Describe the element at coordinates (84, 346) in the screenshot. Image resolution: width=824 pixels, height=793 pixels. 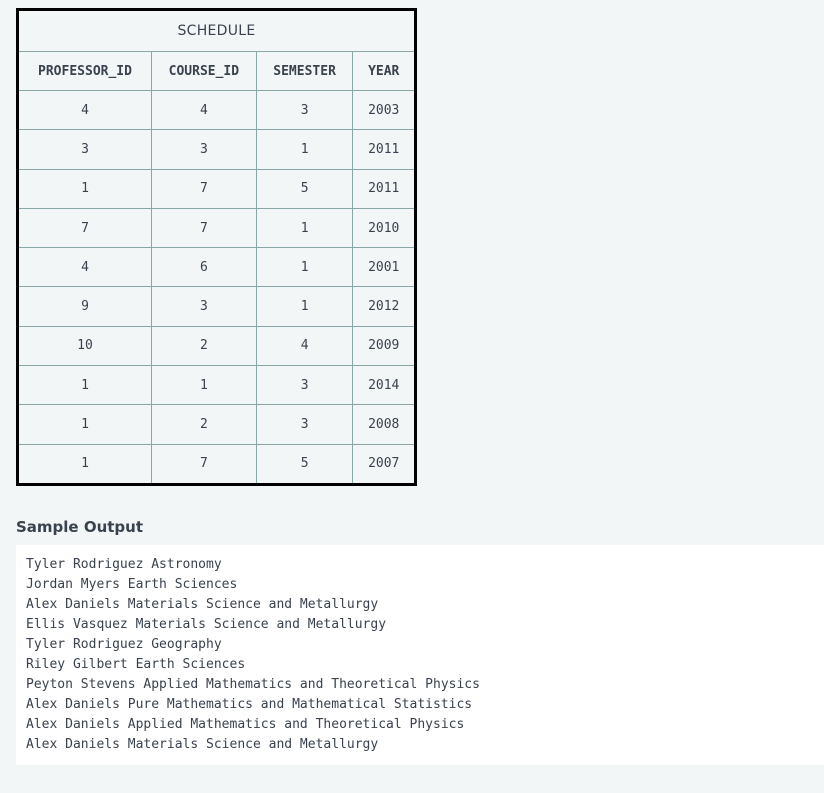
I see `table-cell: 10` at that location.